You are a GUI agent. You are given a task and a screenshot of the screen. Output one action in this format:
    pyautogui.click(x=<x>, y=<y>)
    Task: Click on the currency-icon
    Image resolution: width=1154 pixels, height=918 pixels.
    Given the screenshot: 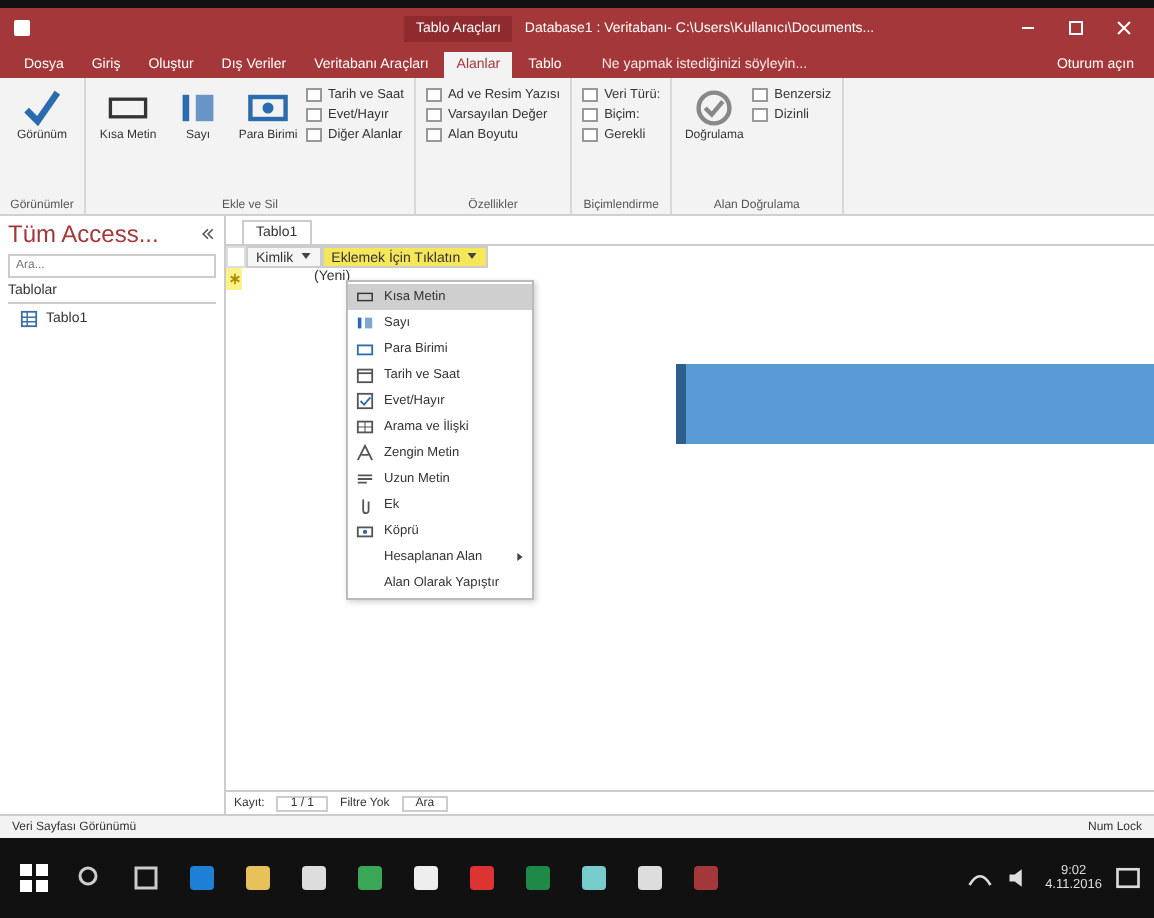 What is the action you would take?
    pyautogui.click(x=365, y=349)
    